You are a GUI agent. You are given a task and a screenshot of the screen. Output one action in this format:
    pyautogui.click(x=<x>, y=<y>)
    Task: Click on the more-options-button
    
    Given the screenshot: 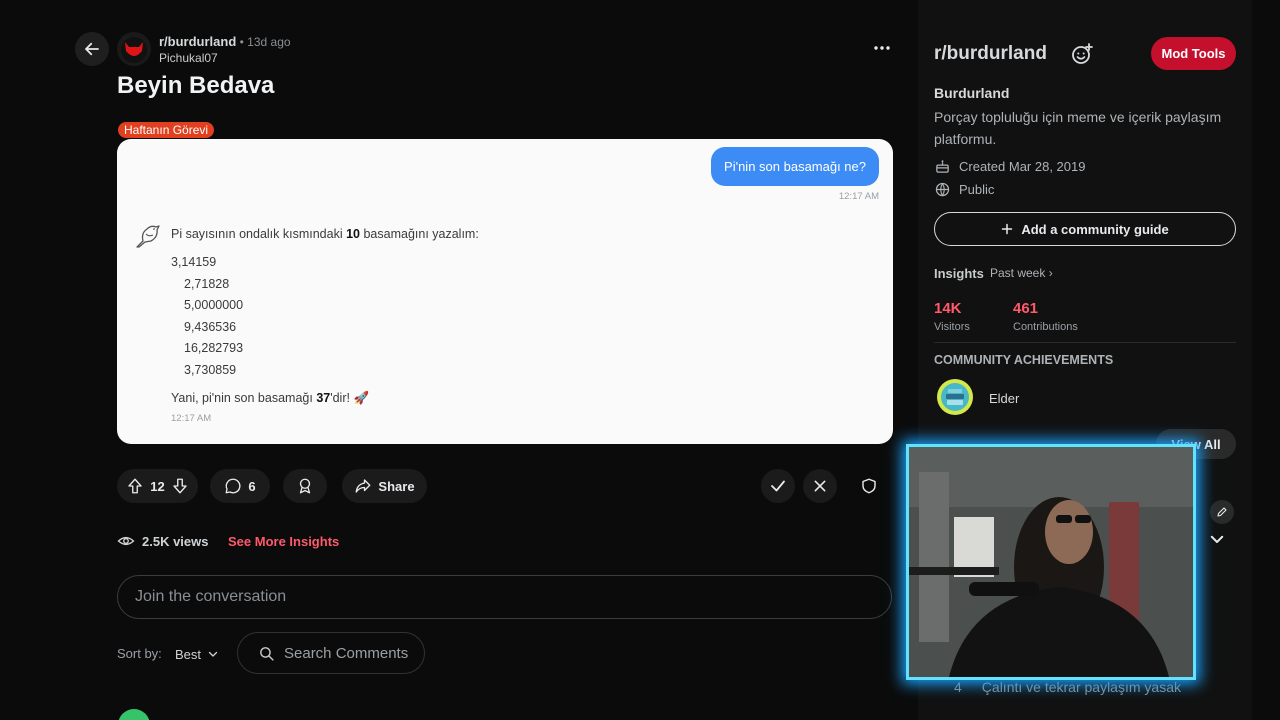 What is the action you would take?
    pyautogui.click(x=882, y=48)
    